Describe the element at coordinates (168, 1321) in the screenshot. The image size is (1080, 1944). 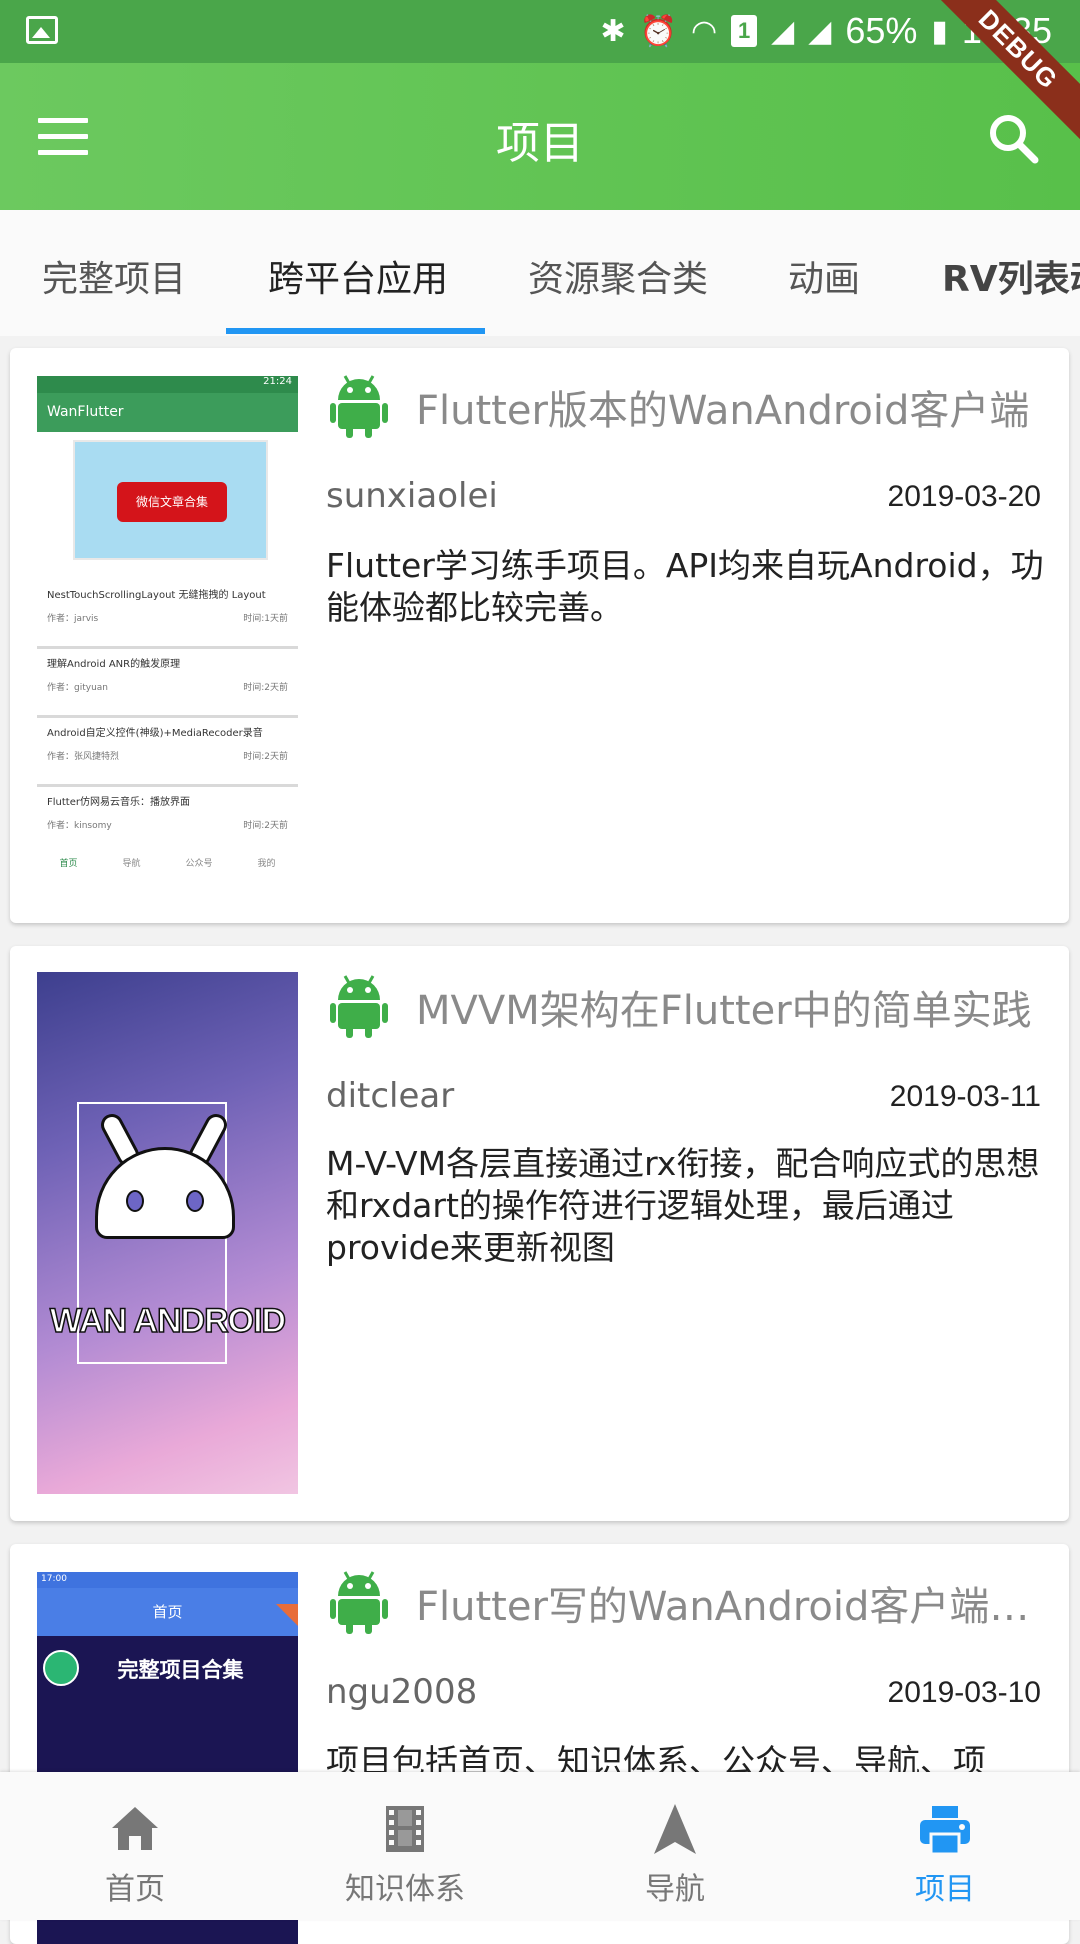
I see `thumb-logo-text: WAN ANDROID` at that location.